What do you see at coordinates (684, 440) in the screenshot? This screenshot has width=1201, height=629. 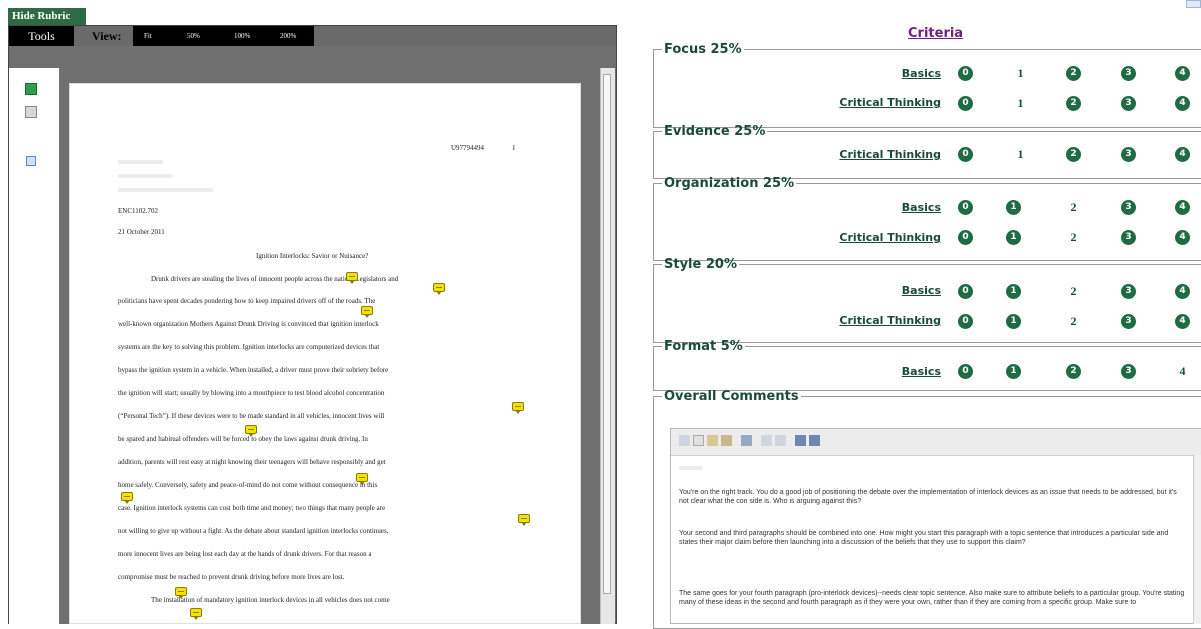 I see `cut-icon` at bounding box center [684, 440].